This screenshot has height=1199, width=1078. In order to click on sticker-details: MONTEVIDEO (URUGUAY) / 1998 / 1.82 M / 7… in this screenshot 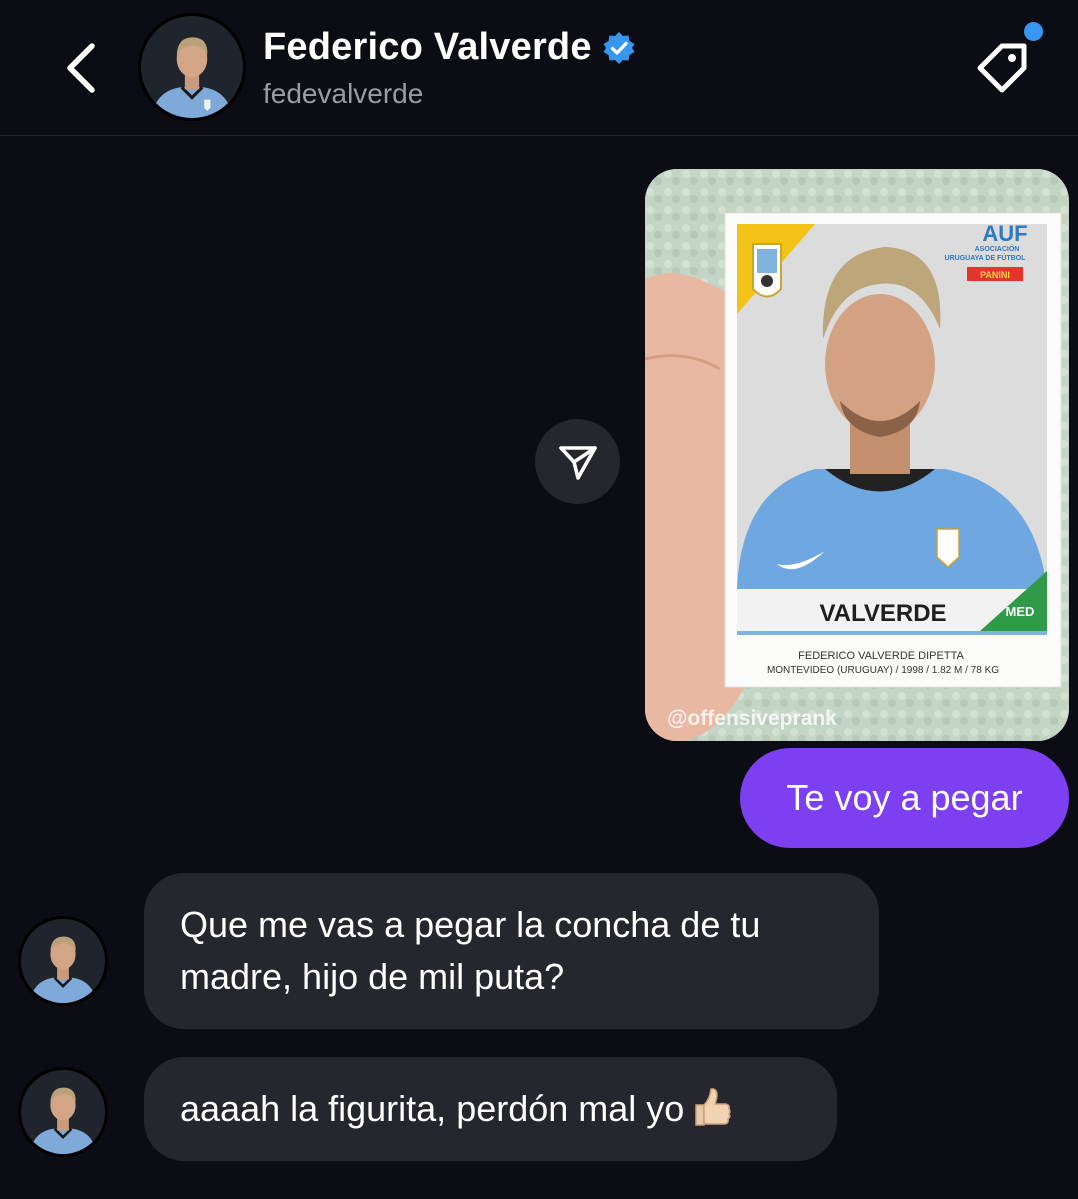, I will do `click(883, 670)`.